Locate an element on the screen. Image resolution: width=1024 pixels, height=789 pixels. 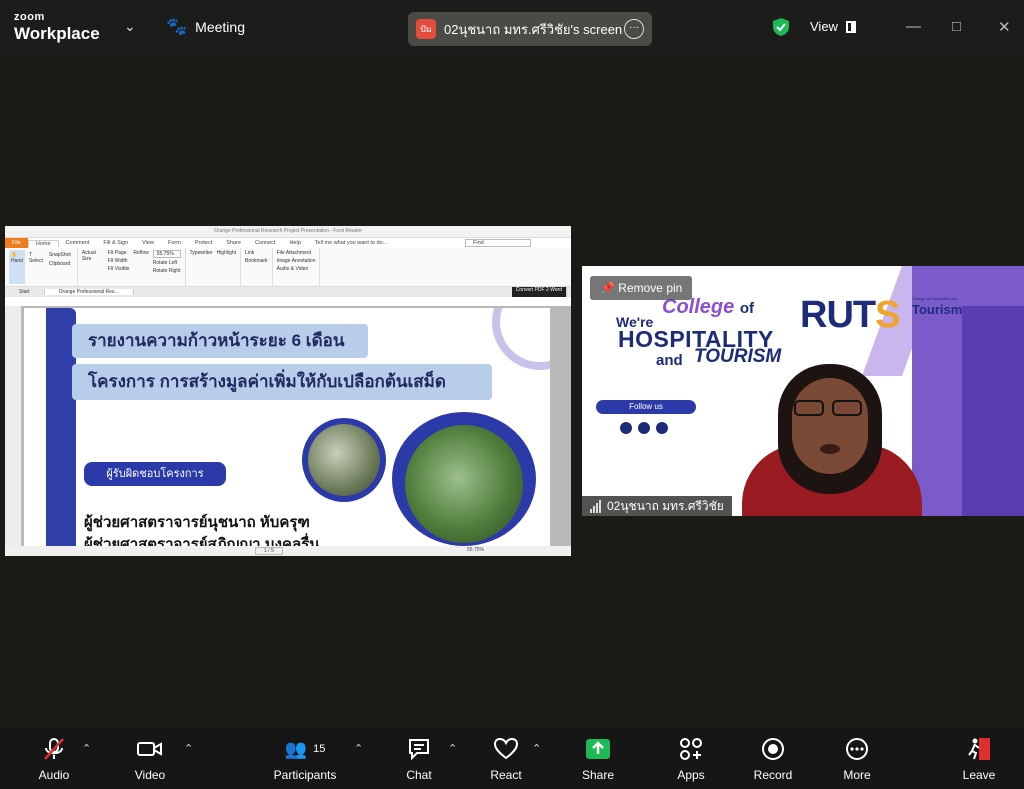
microphone-muted-icon is located at coordinates (54, 749).